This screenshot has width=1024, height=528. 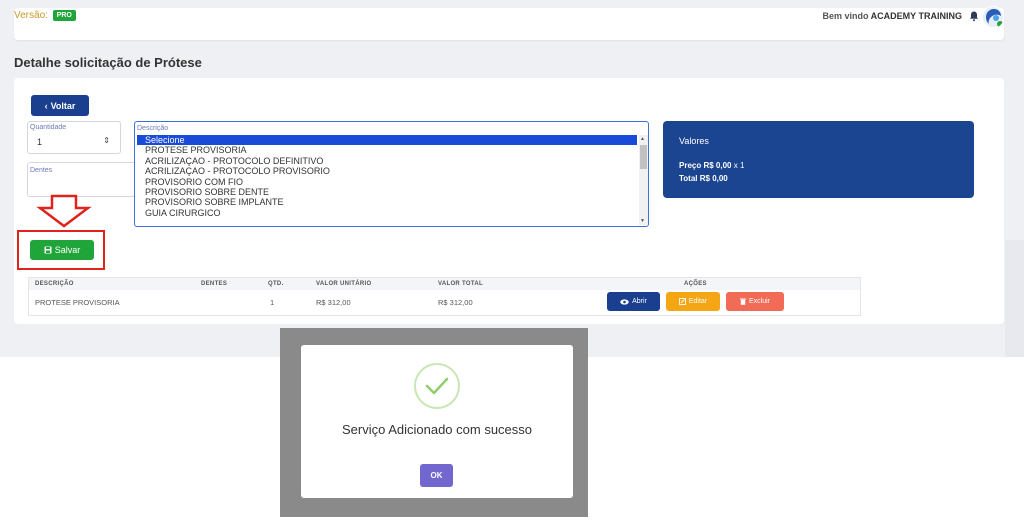 I want to click on spinner-icon: ⇕, so click(x=106, y=140).